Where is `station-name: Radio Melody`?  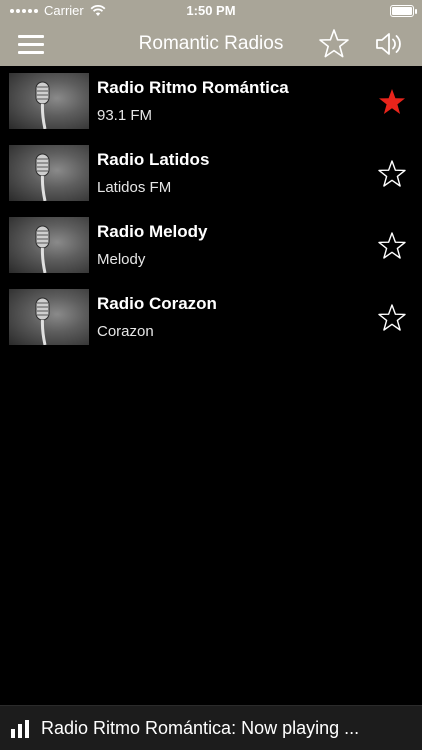
station-name: Radio Melody is located at coordinates (152, 231).